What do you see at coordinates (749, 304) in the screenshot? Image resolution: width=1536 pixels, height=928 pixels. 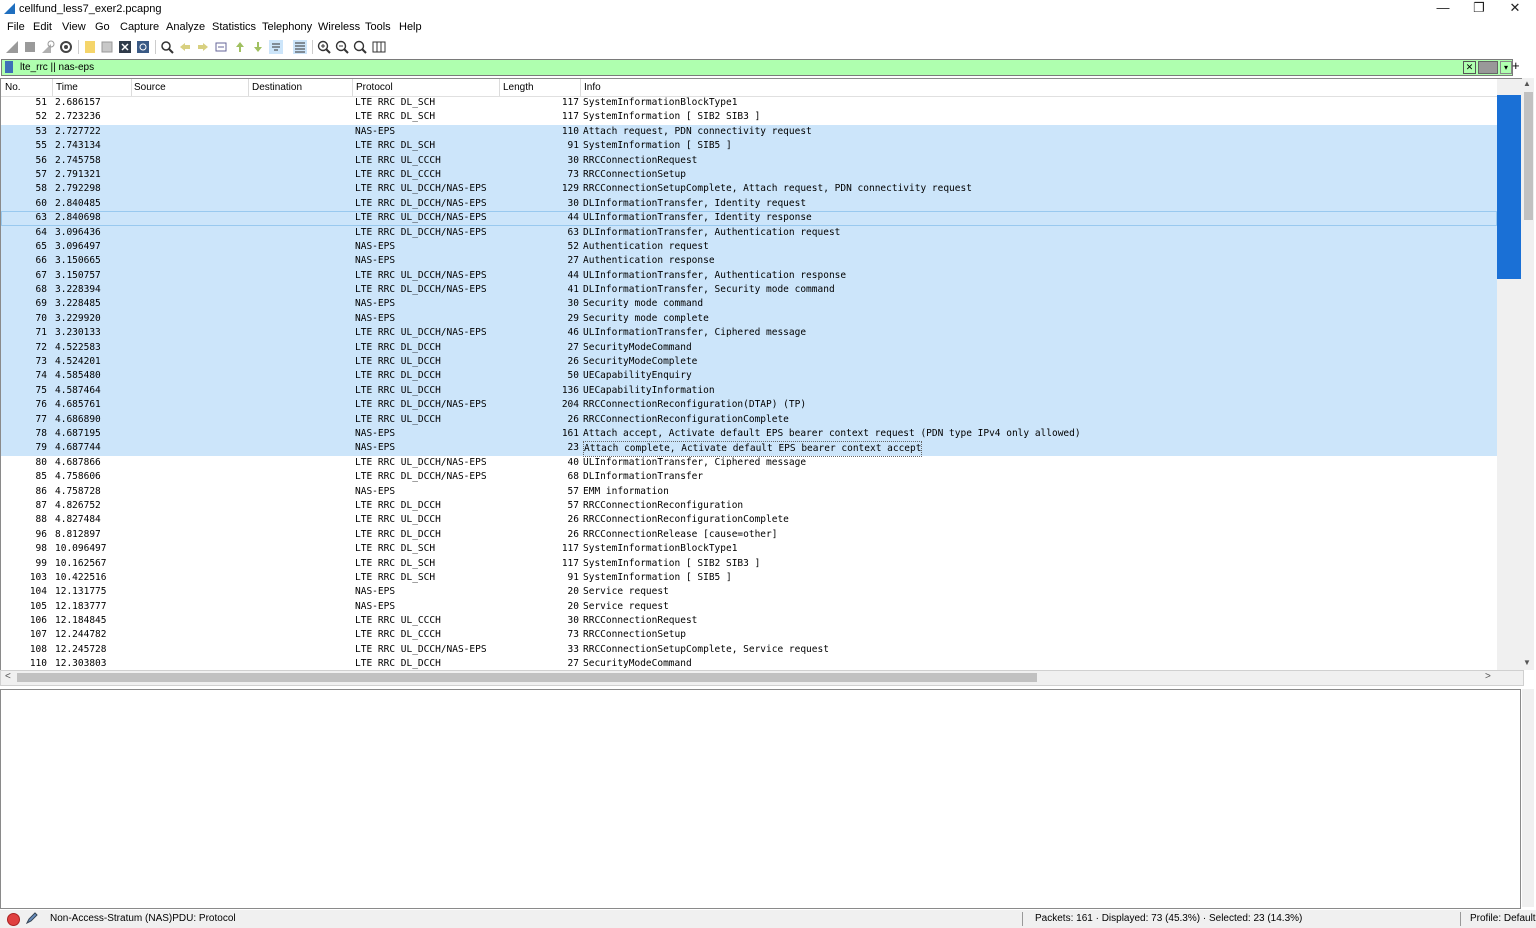 I see `packet-row: 69 3.228485 NAS-EPS 30 Security mode command` at bounding box center [749, 304].